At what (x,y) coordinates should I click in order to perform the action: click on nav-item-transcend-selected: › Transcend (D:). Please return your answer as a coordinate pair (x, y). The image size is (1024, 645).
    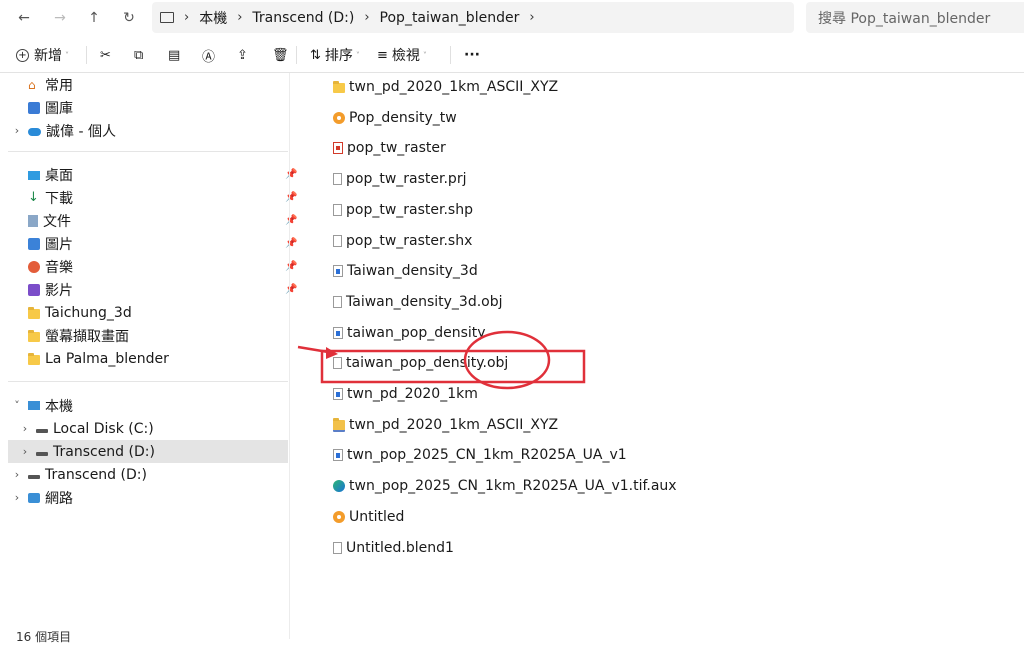
    Looking at the image, I should click on (148, 451).